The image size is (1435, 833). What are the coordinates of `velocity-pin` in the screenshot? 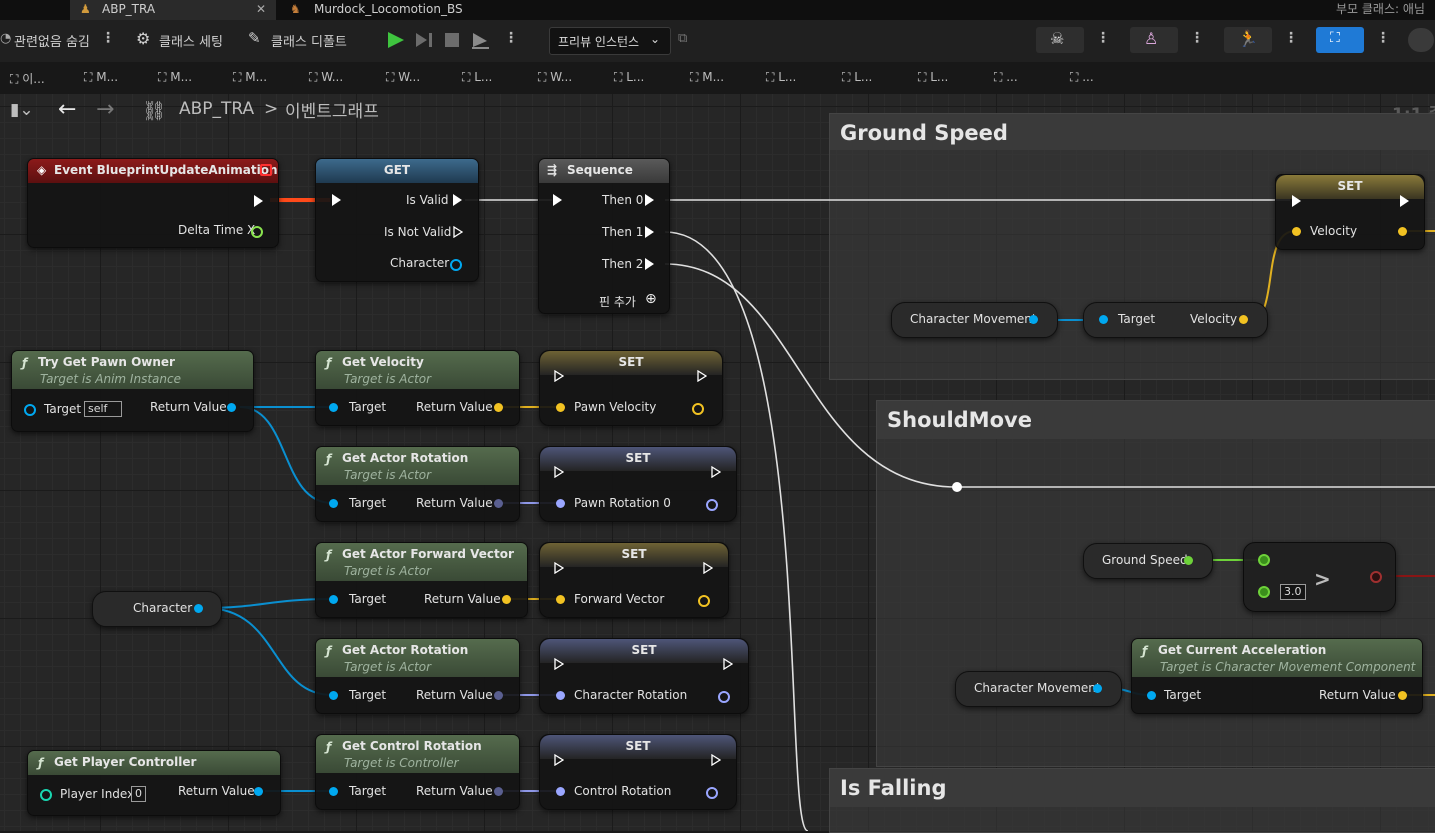 It's located at (1243, 319).